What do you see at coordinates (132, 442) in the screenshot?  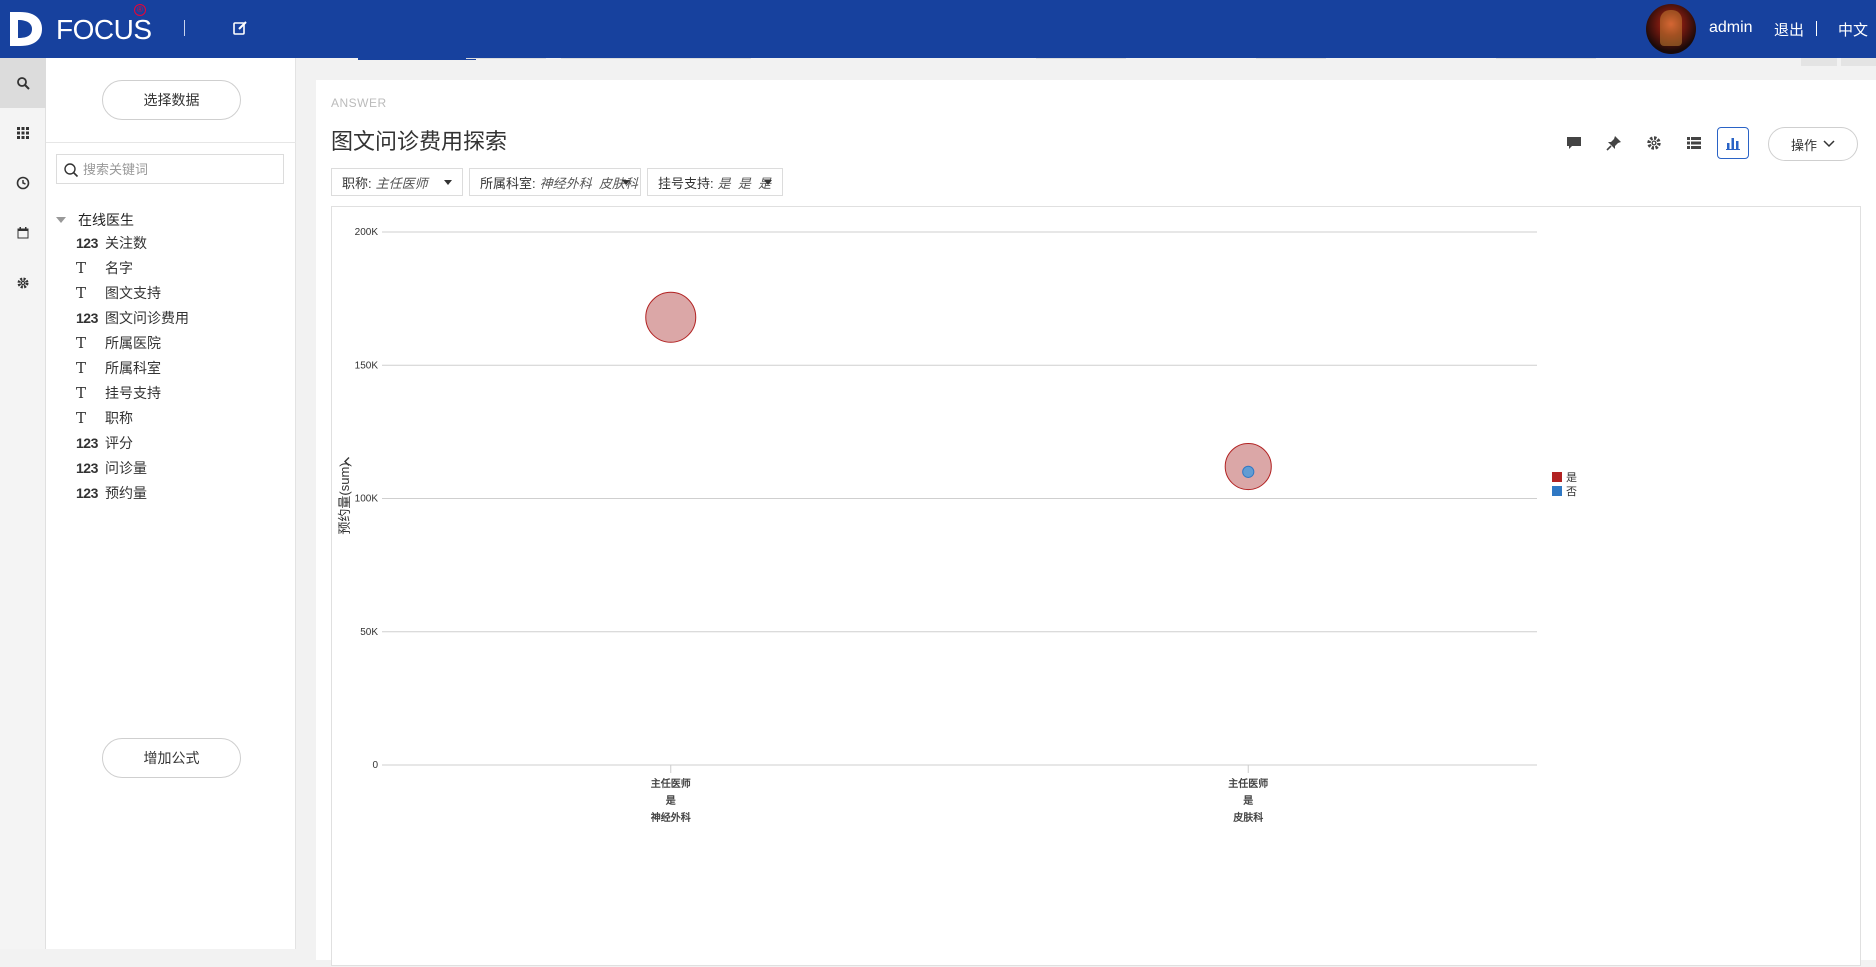 I see `field-item: 123 评分` at bounding box center [132, 442].